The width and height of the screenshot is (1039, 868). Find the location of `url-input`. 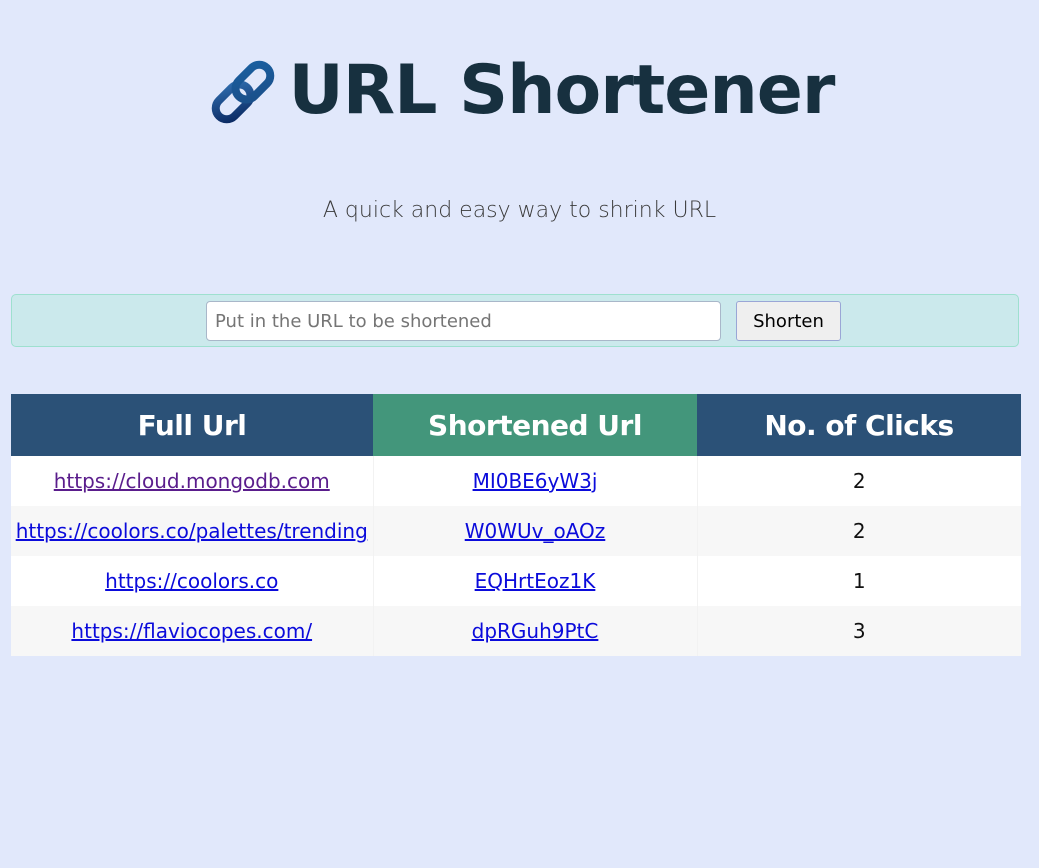

url-input is located at coordinates (463, 321).